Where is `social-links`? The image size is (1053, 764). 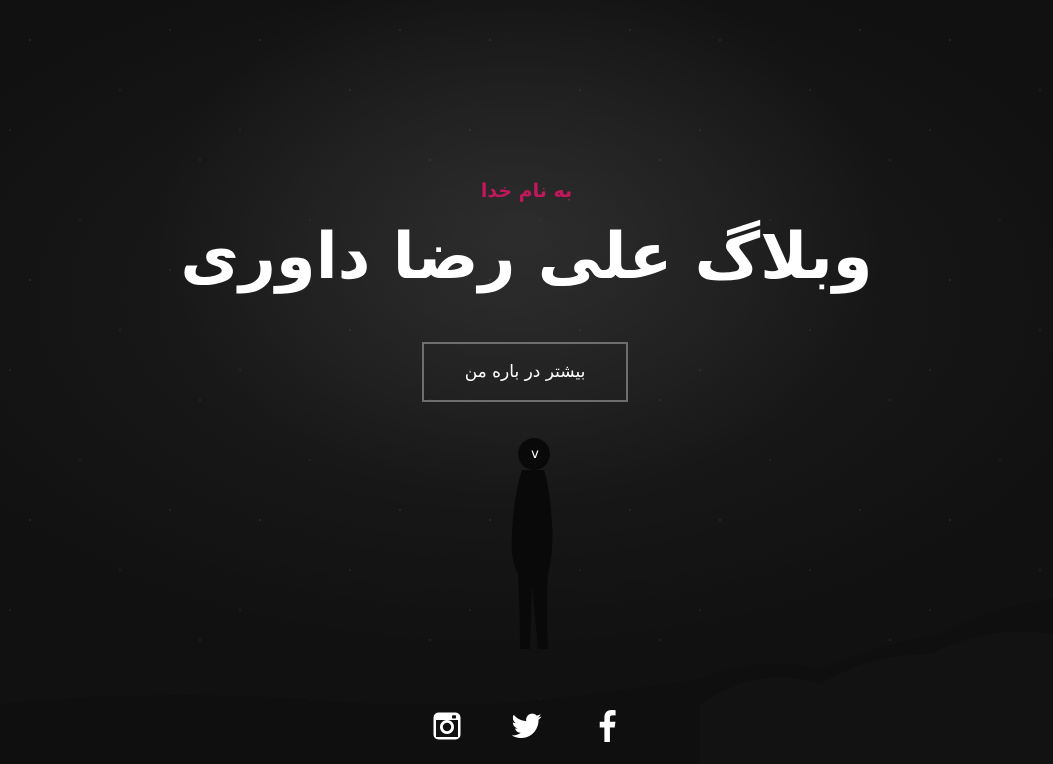 social-links is located at coordinates (526, 726).